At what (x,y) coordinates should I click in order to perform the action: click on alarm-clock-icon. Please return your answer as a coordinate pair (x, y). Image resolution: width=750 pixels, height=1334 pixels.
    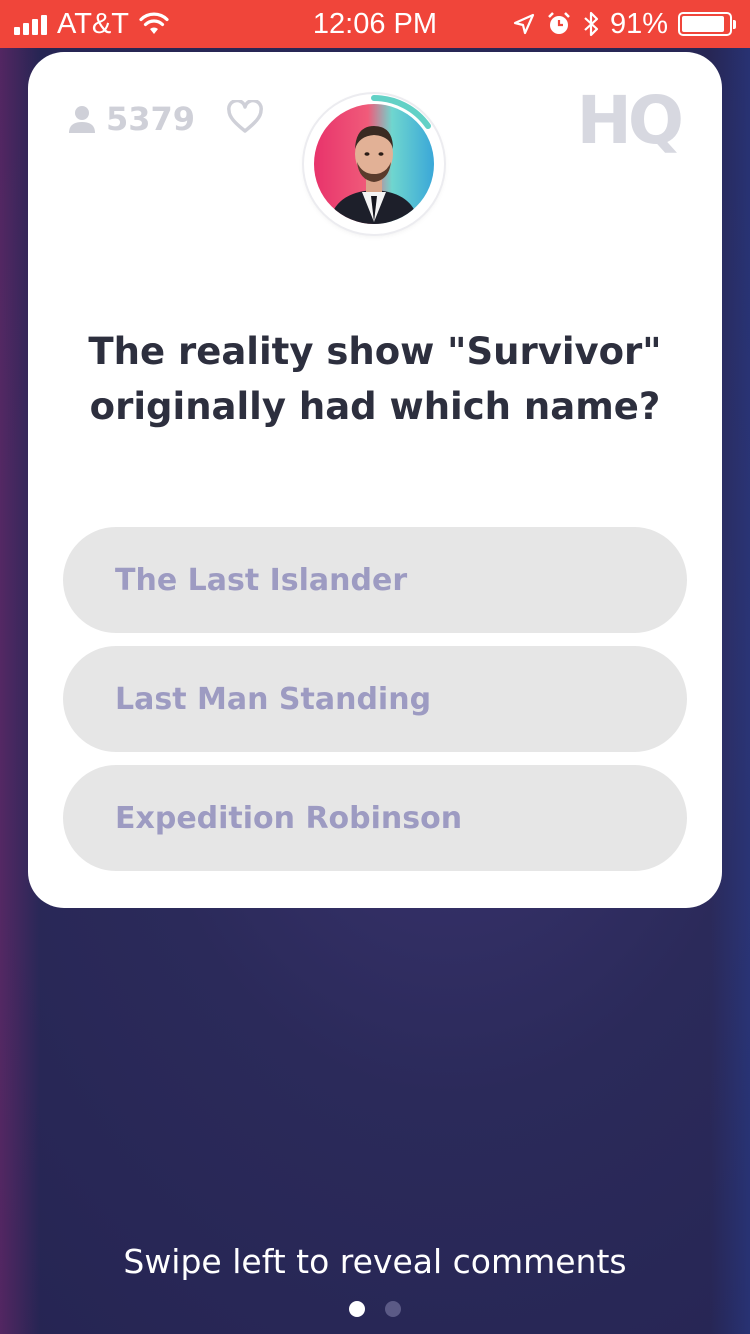
    Looking at the image, I should click on (559, 23).